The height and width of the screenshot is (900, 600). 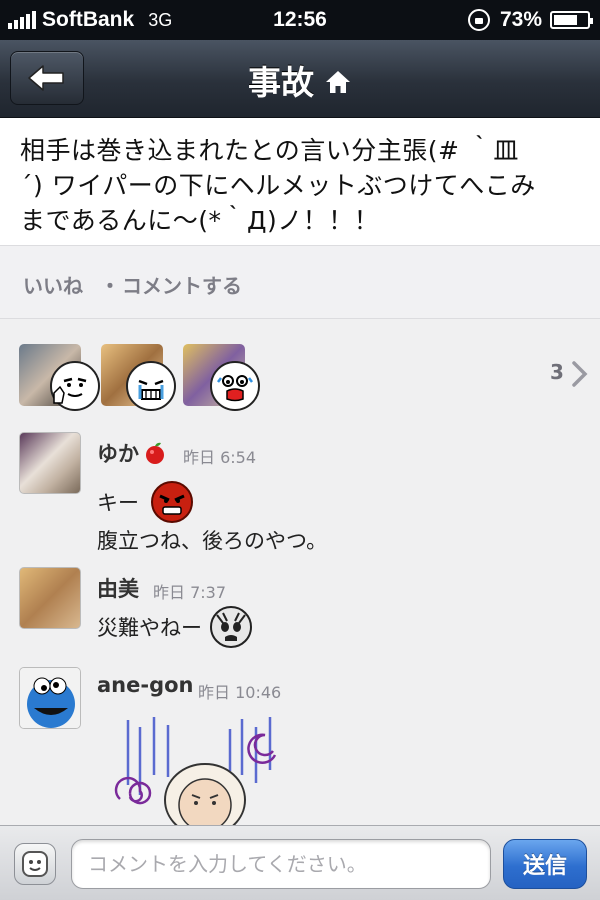 I want to click on post-line: まであるんに〜(*｀Д)ノ！！！, so click(x=200, y=220).